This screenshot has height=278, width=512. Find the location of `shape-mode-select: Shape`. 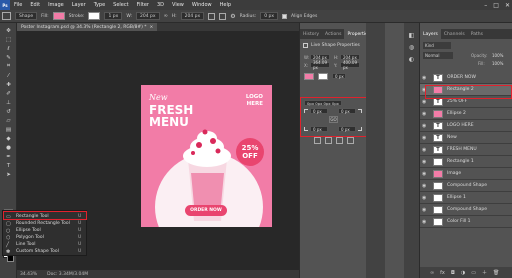

shape-mode-select: Shape is located at coordinates (26, 16).